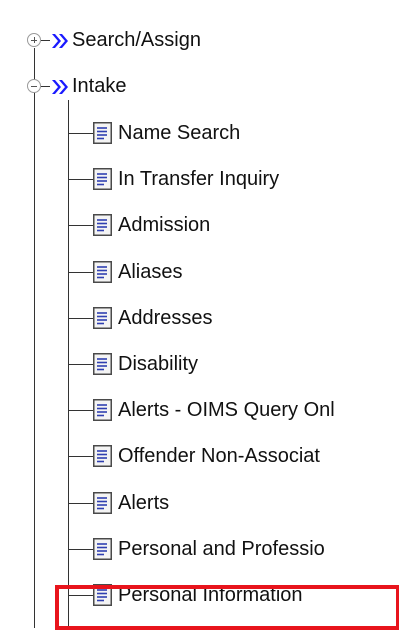 Image resolution: width=399 pixels, height=630 pixels. I want to click on tree-item: Addresses, so click(199, 318).